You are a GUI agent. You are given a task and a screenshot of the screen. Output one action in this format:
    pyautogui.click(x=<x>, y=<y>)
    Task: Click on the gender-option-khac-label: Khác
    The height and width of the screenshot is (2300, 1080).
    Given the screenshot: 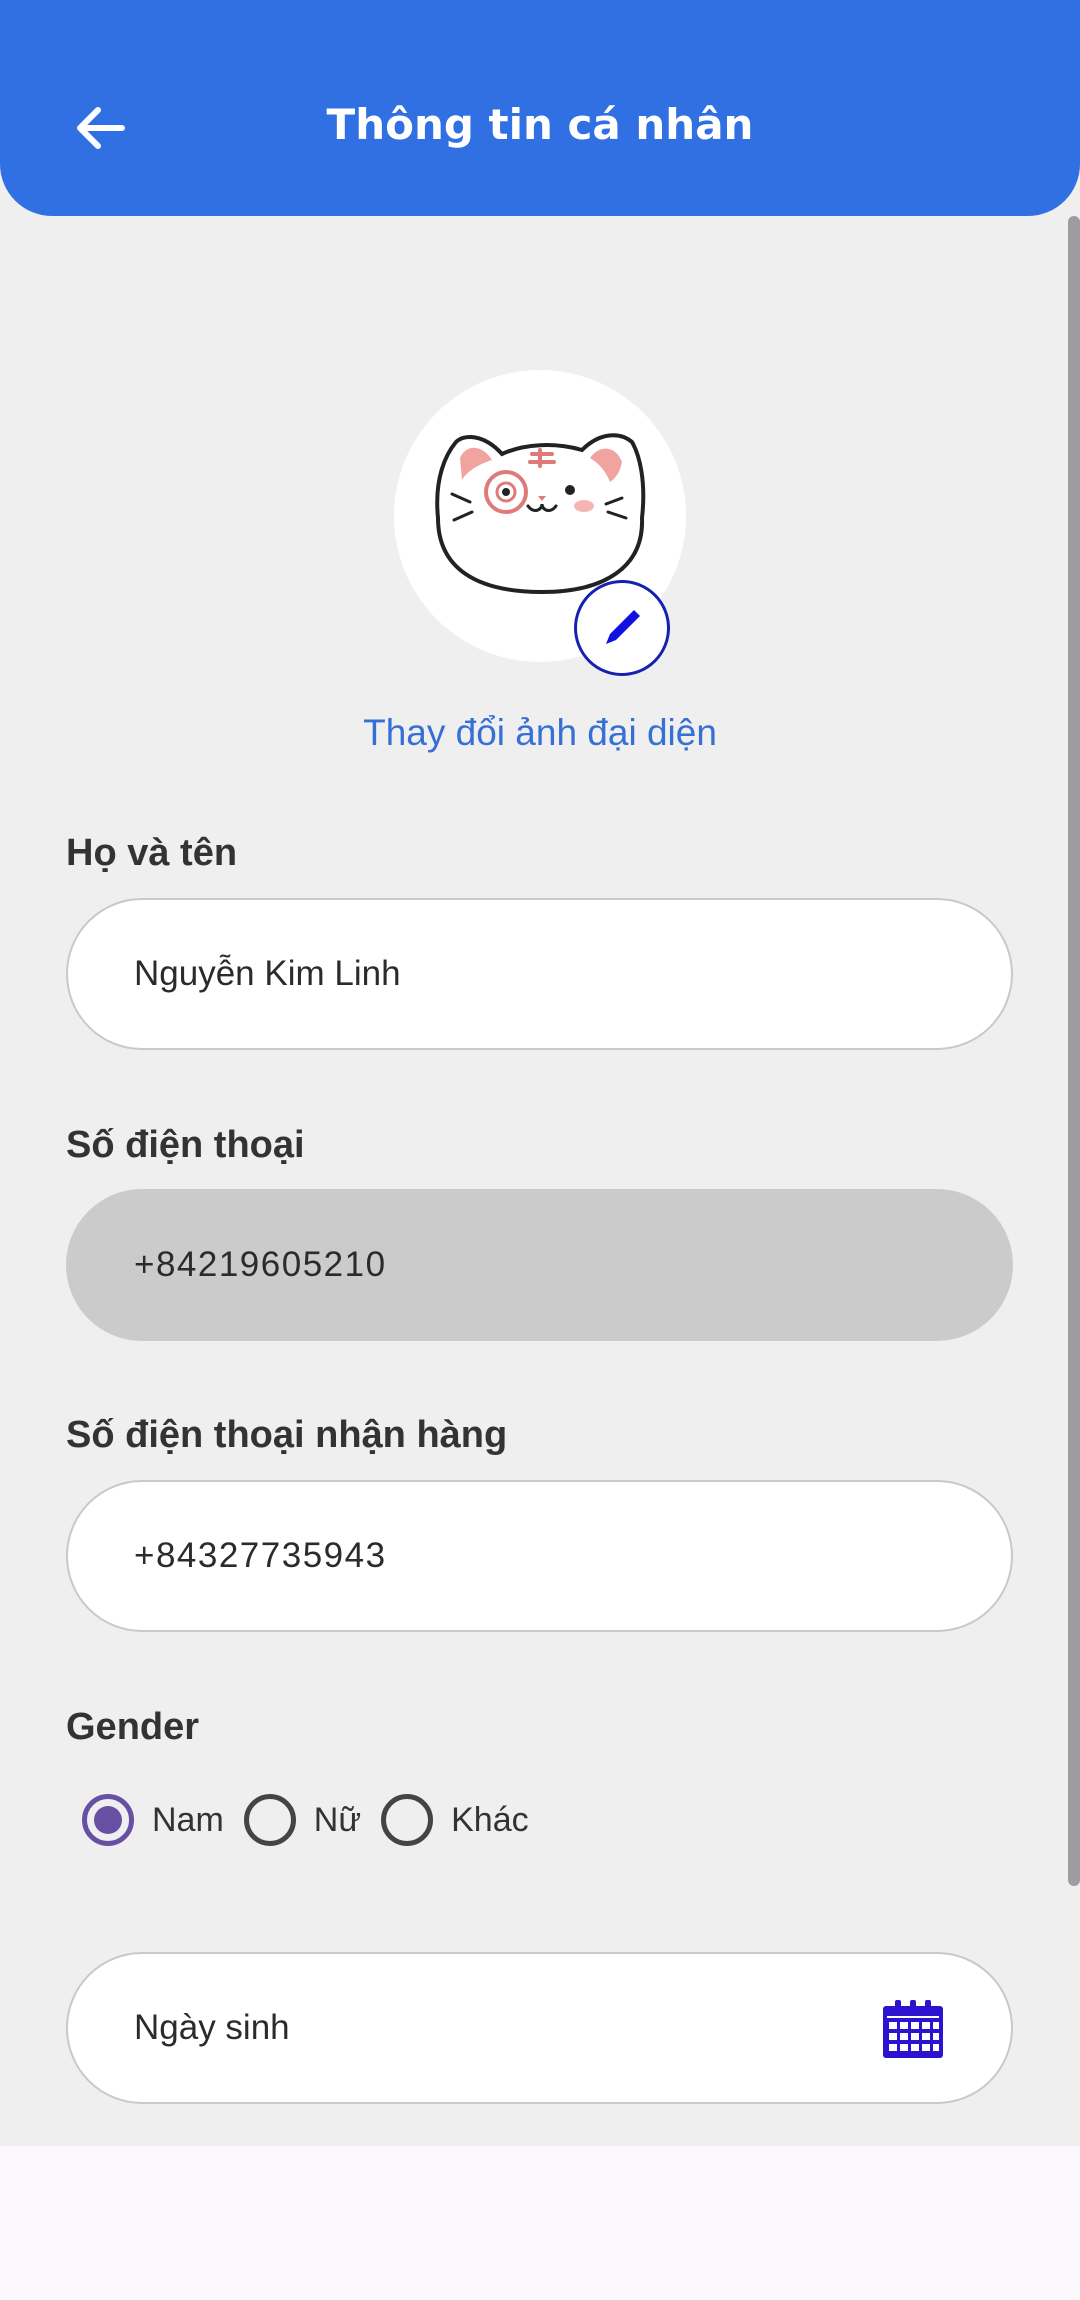 What is the action you would take?
    pyautogui.click(x=490, y=1820)
    